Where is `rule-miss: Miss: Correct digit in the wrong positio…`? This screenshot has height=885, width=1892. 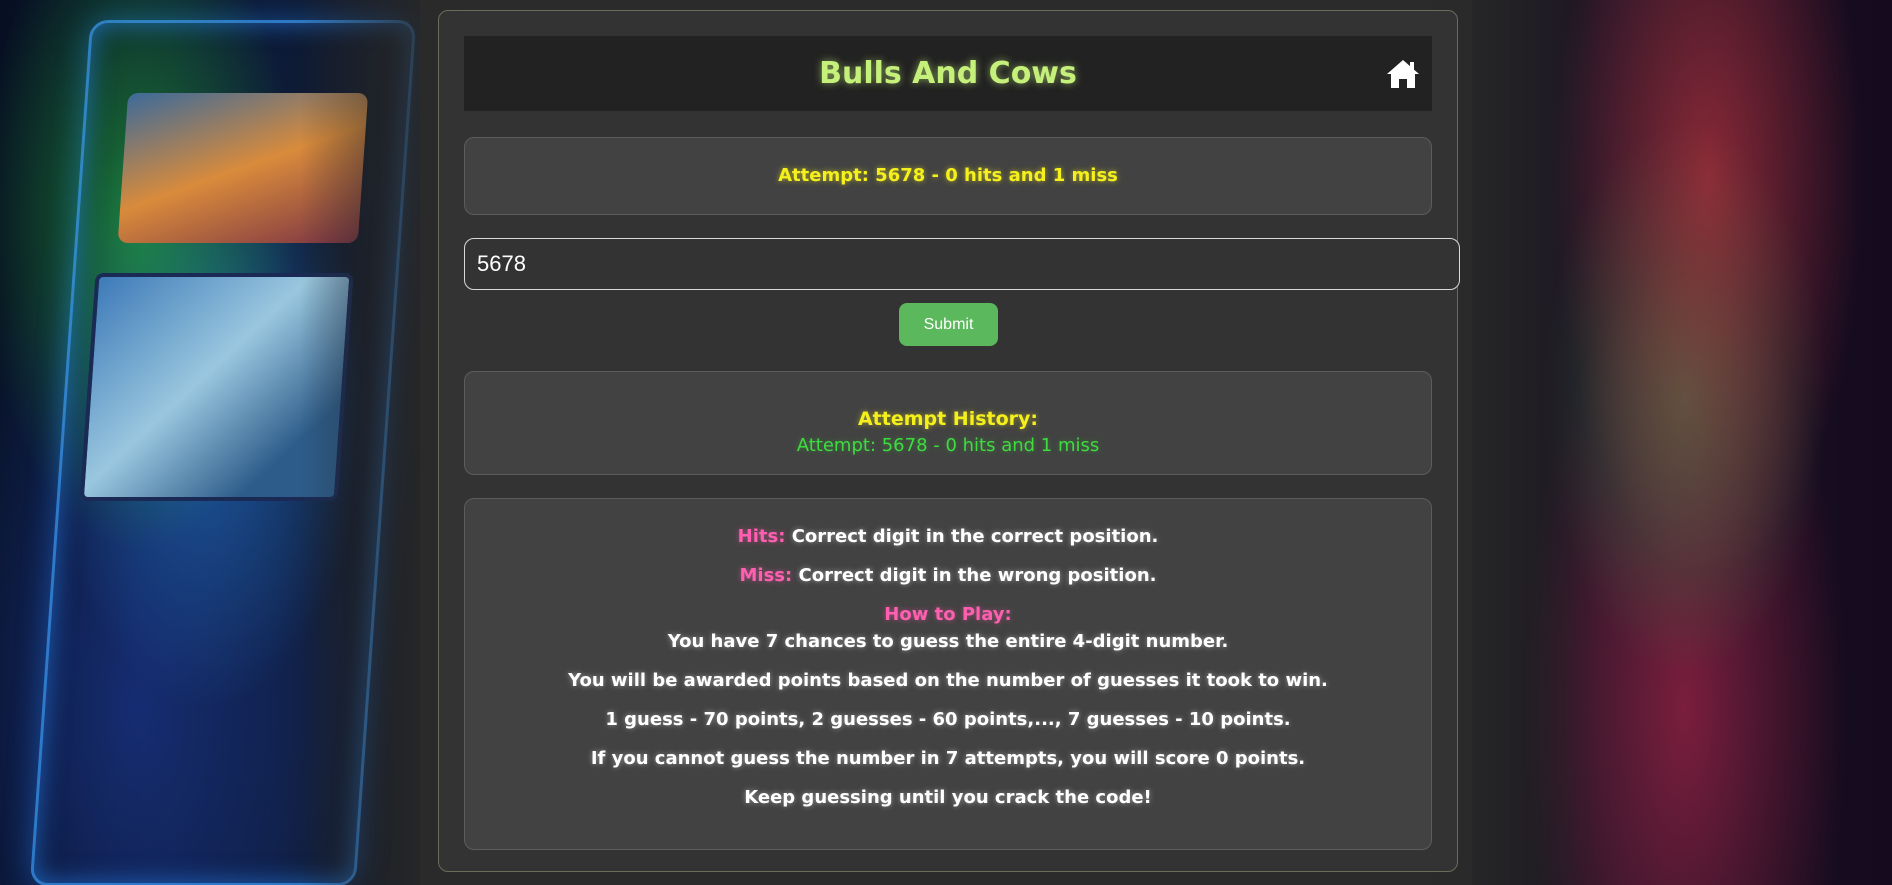 rule-miss: Miss: Correct digit in the wrong positio… is located at coordinates (948, 575).